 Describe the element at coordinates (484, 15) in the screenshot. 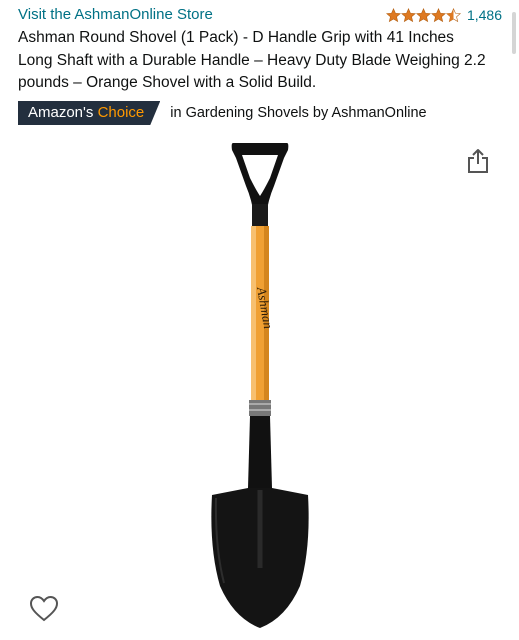

I see `review-count: 1,486` at that location.